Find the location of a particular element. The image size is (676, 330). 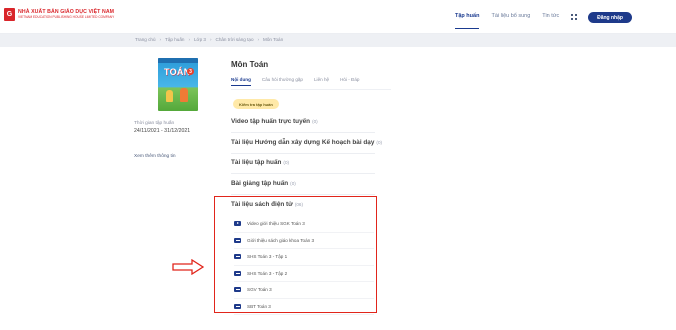

logo-mark: G is located at coordinates (9, 14).